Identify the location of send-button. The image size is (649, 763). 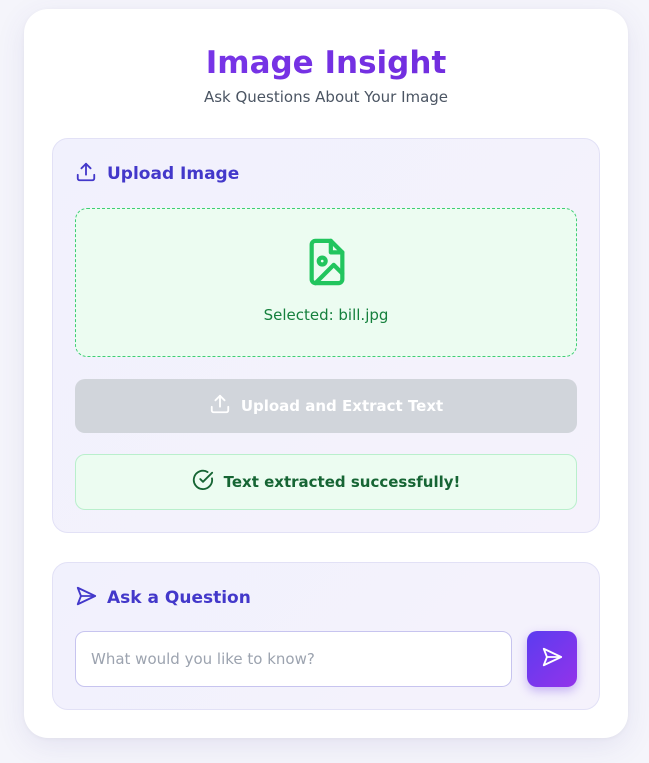
(552, 659).